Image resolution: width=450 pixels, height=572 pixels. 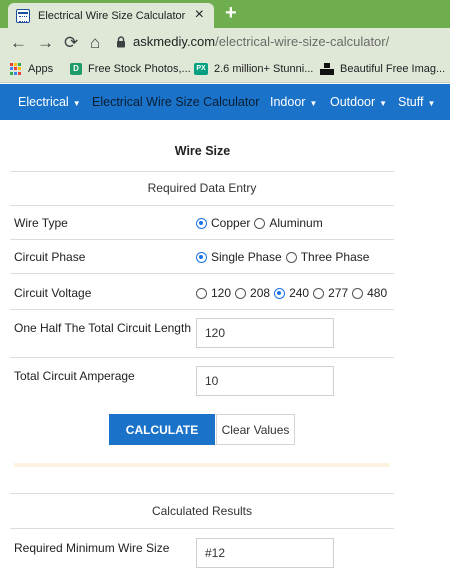 I want to click on voltage-480-radio, so click(x=358, y=293).